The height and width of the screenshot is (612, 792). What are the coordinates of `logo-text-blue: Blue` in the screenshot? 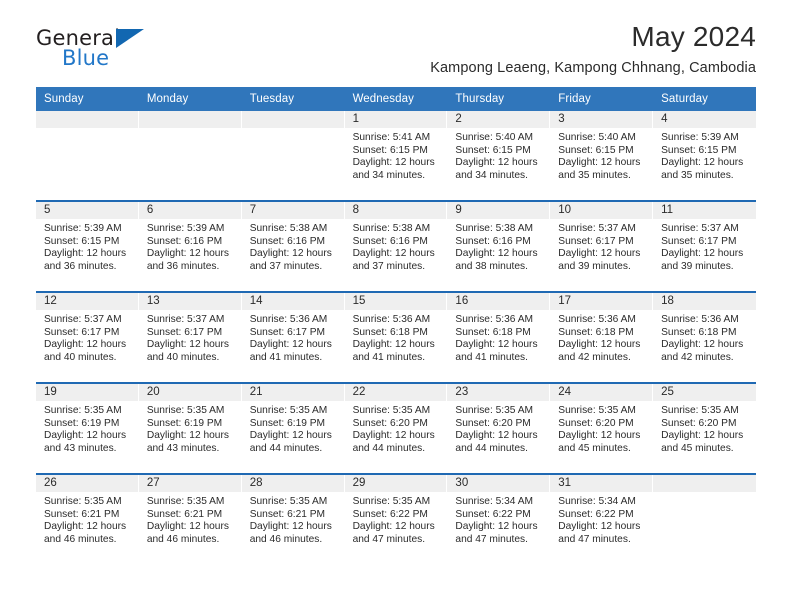 It's located at (86, 58).